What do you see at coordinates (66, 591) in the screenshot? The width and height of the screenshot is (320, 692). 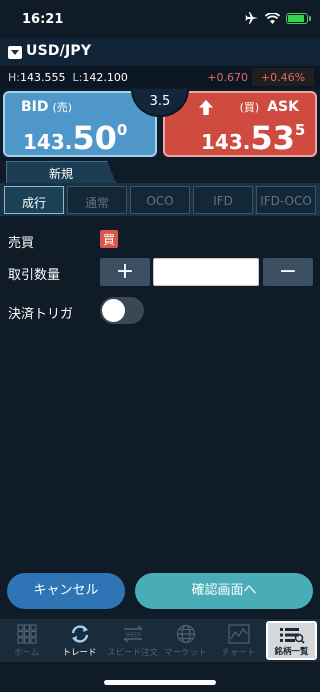 I see `cancel-button: キャンセル` at bounding box center [66, 591].